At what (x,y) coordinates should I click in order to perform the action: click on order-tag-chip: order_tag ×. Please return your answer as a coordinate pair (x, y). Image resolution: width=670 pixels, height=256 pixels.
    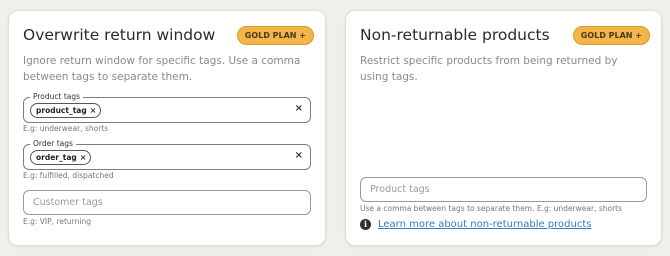
    Looking at the image, I should click on (61, 157).